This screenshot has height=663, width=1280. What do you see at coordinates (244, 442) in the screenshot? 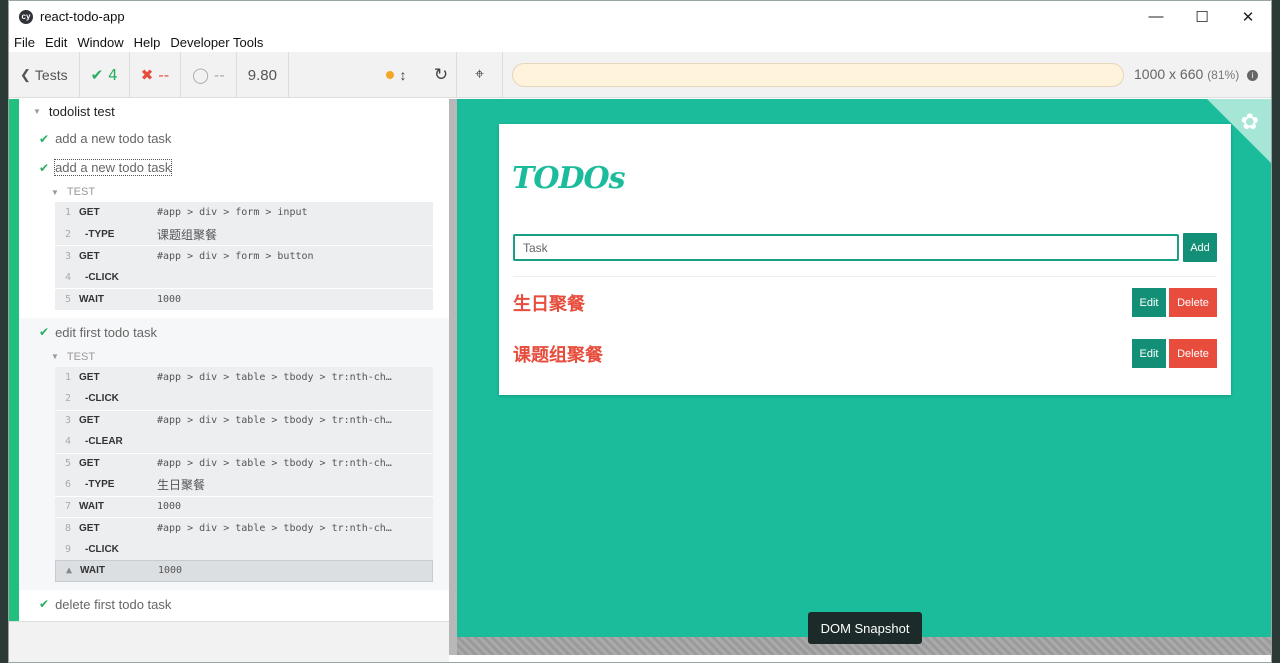
I see `command-row: 4 -CLEAR` at bounding box center [244, 442].